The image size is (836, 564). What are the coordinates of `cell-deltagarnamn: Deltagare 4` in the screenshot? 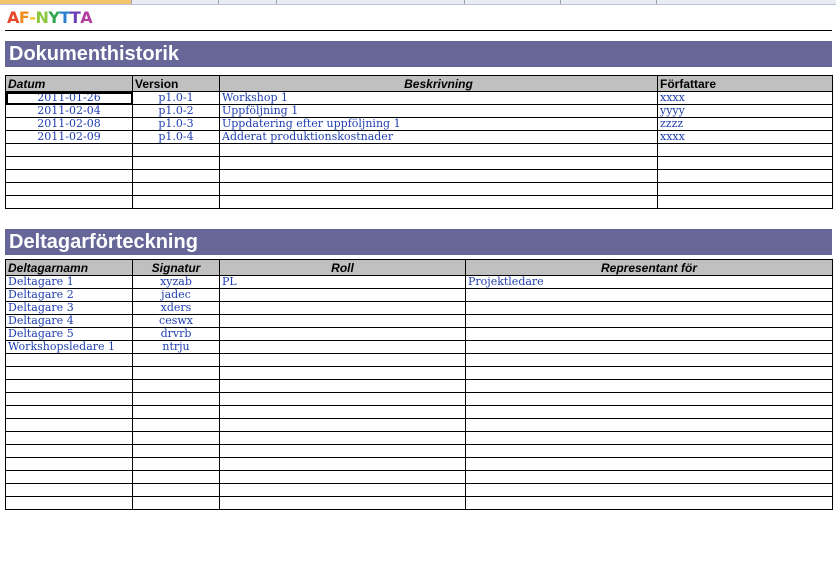 It's located at (69, 321).